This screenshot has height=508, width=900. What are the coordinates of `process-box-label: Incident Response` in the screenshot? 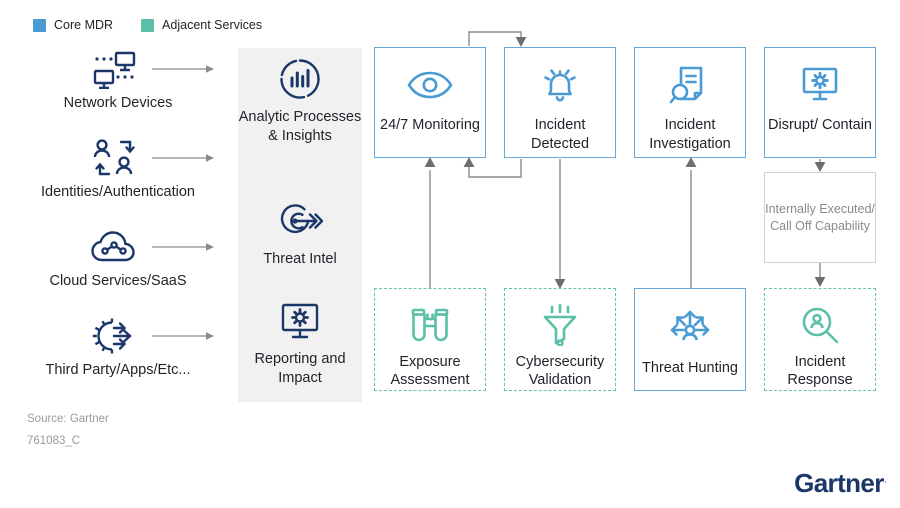 It's located at (820, 371).